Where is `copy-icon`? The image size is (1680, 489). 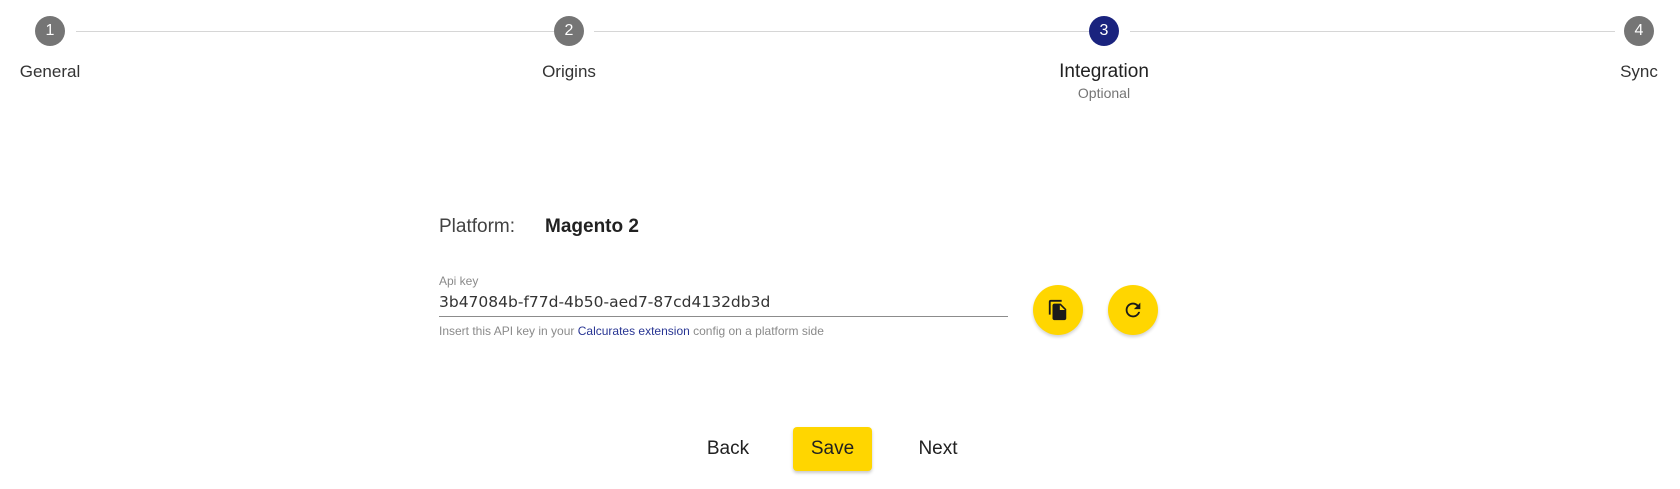 copy-icon is located at coordinates (1058, 310).